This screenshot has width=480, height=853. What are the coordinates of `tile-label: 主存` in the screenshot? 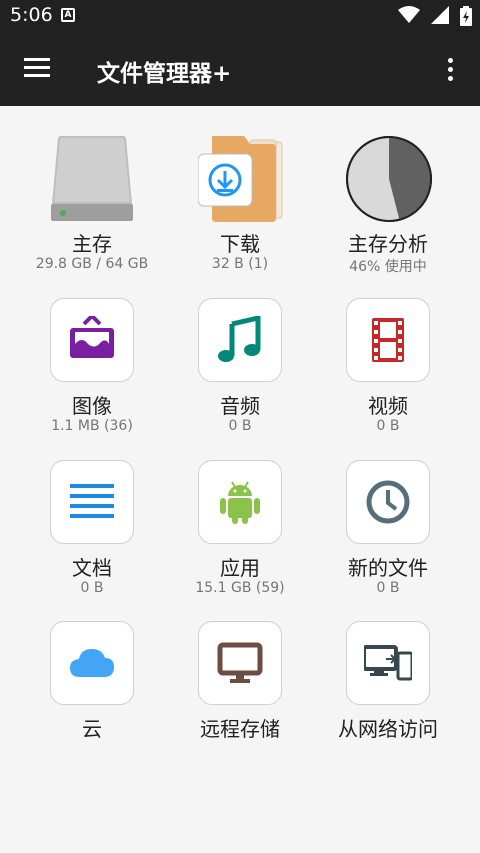 It's located at (92, 244).